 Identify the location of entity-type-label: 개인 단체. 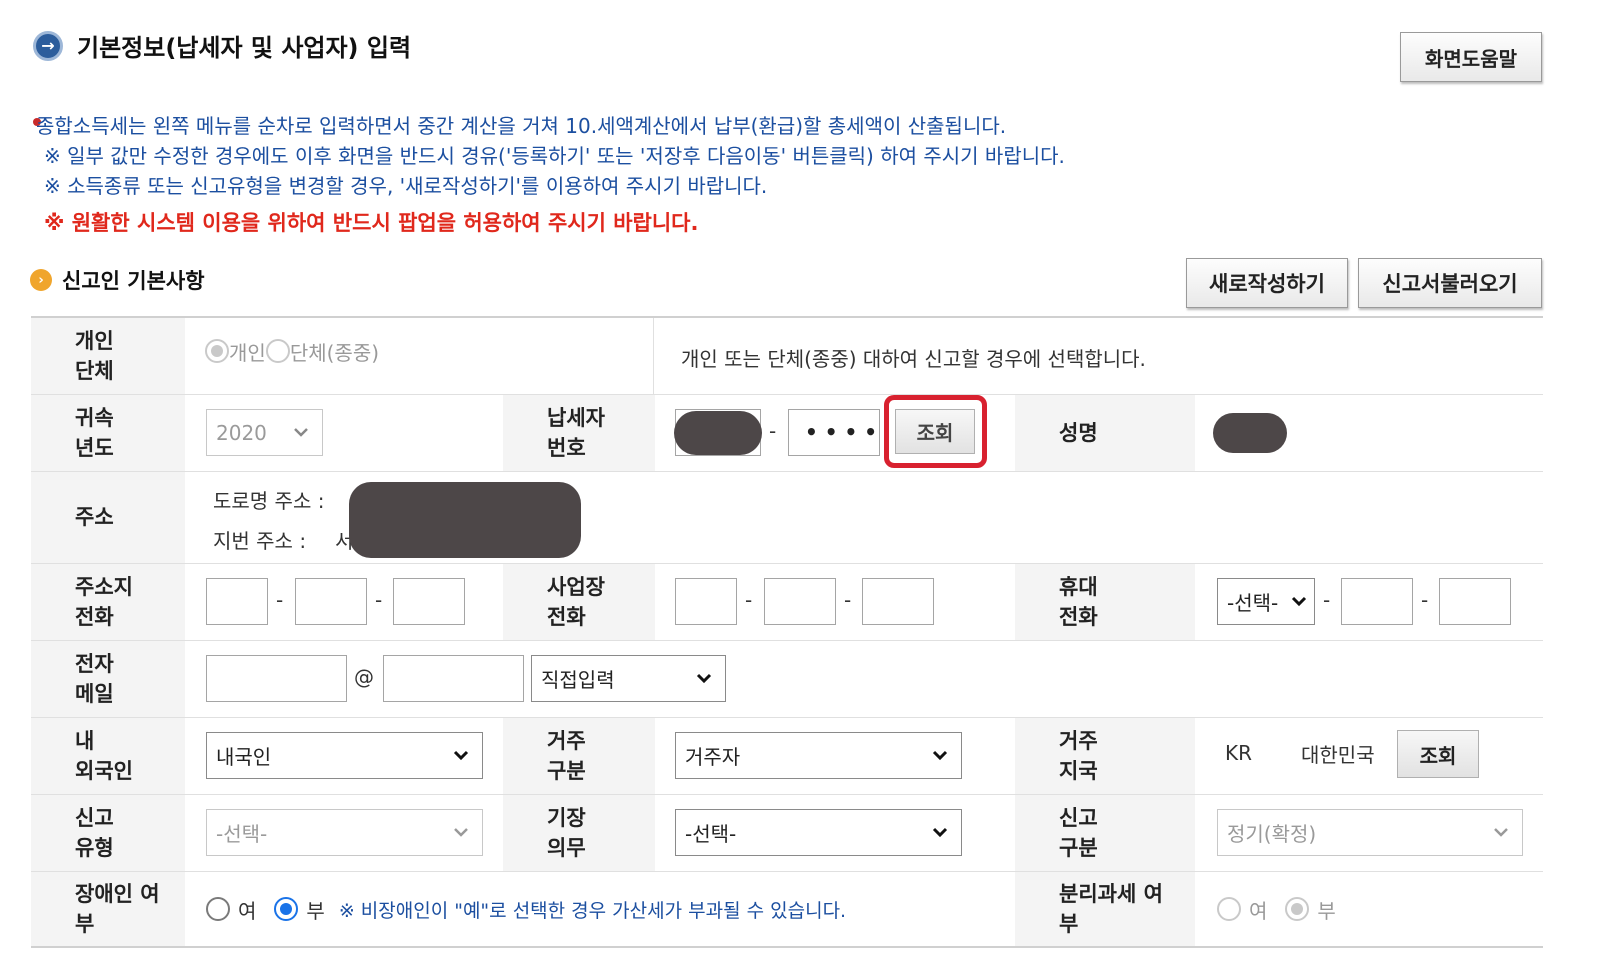
(108, 356).